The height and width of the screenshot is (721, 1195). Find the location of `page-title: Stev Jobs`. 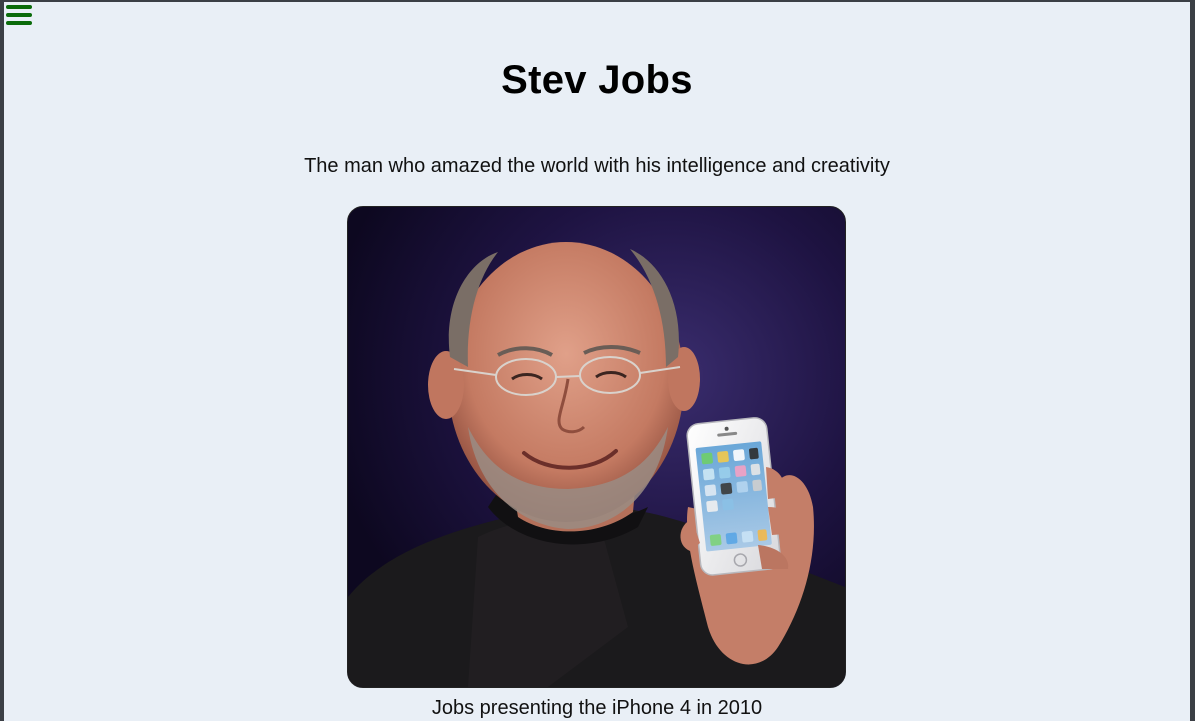

page-title: Stev Jobs is located at coordinates (597, 80).